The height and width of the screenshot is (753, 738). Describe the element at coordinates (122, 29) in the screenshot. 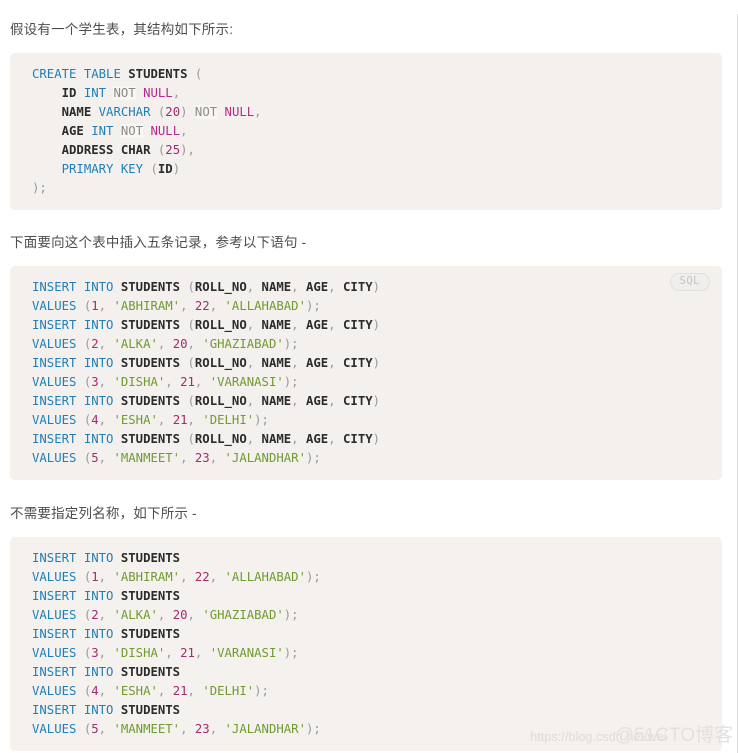

I see `paragraph-intro: 假设有一个学生表，其结构如下所示:` at that location.